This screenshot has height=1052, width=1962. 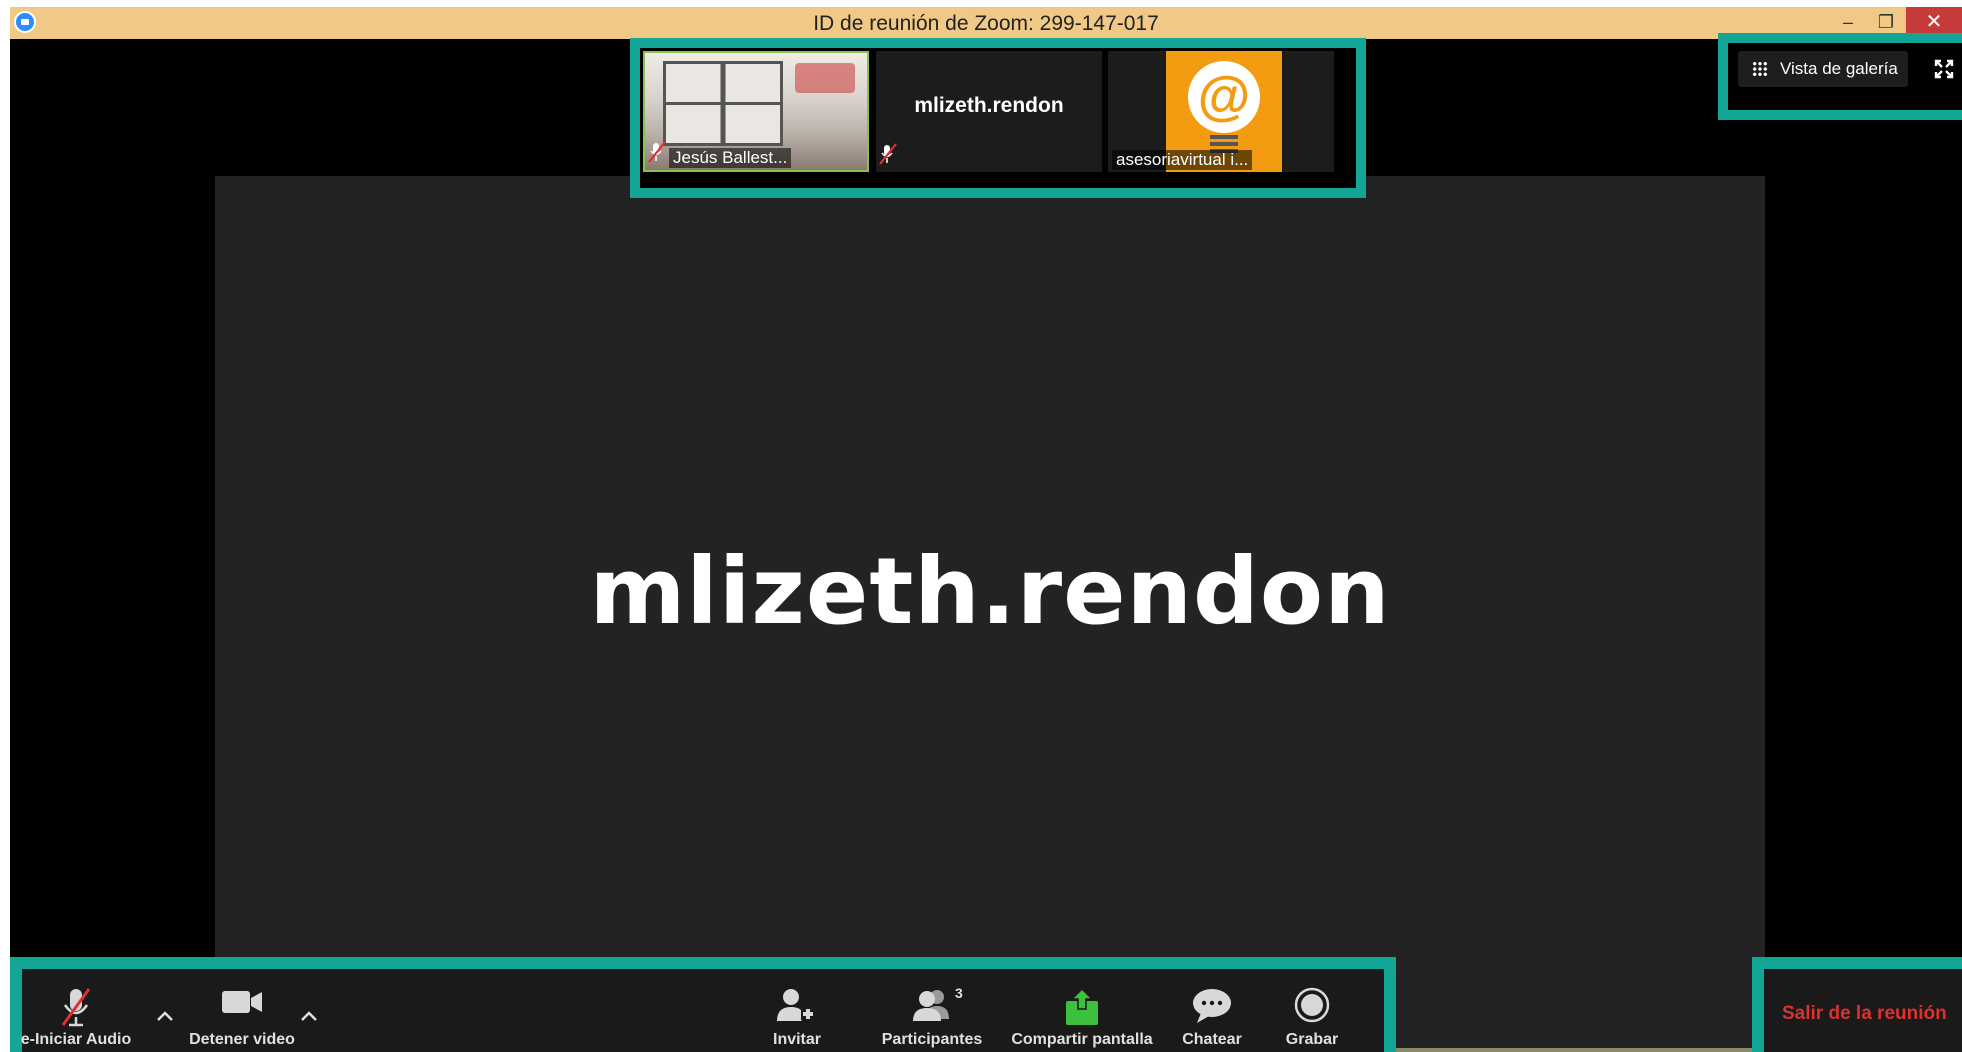 I want to click on grid-icon, so click(x=1760, y=69).